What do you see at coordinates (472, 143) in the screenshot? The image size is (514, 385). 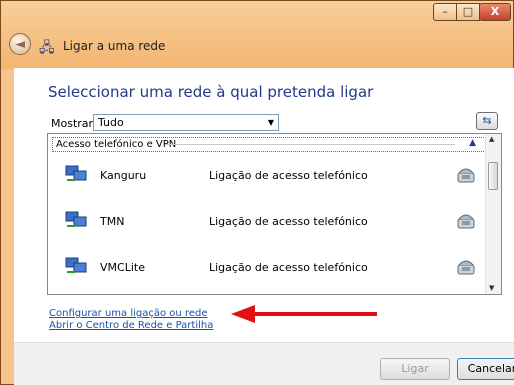 I see `chevron-up-icon: ▲` at bounding box center [472, 143].